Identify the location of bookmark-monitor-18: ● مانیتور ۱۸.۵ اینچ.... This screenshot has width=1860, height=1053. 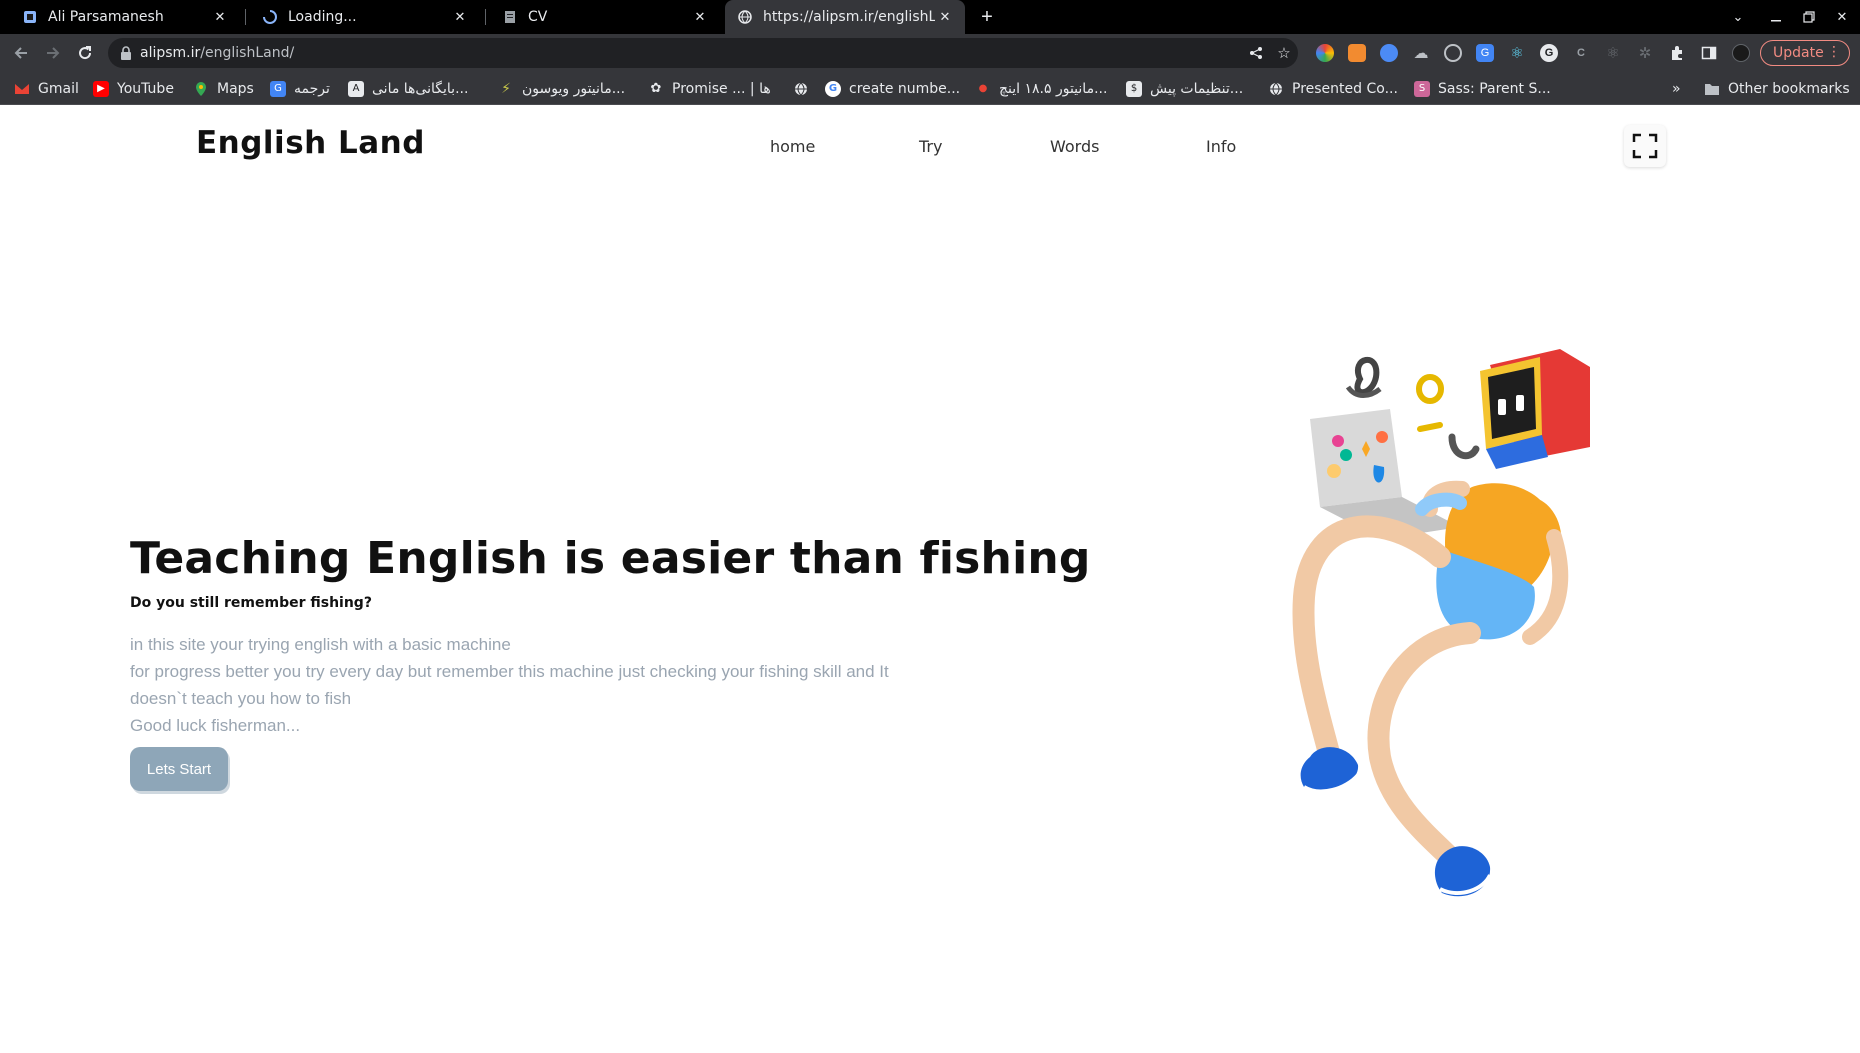
(1041, 88).